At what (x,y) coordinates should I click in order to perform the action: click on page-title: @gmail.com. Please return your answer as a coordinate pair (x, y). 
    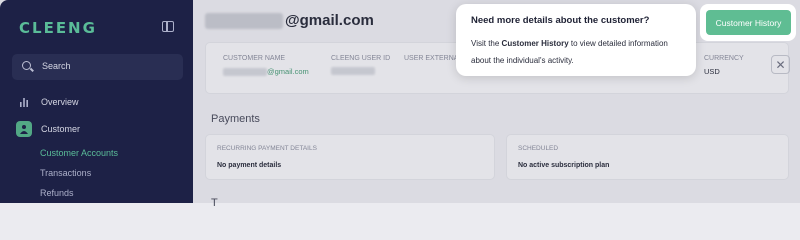
    Looking at the image, I should click on (289, 20).